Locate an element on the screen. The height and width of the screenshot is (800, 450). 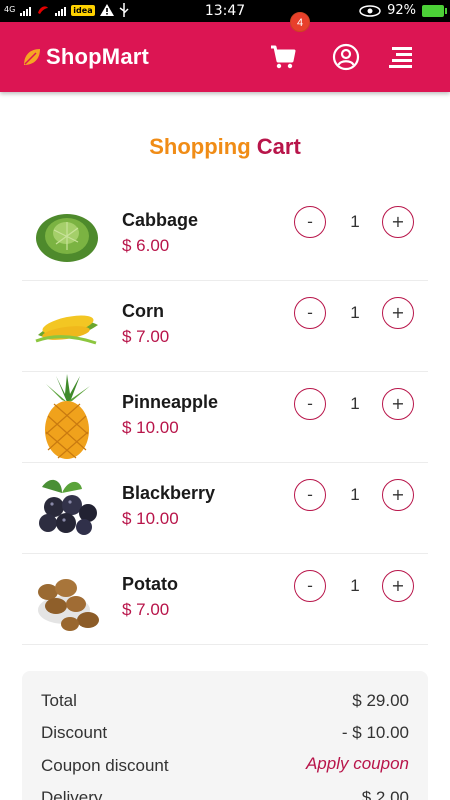
cart-count-badge: 4 is located at coordinates (300, 22).